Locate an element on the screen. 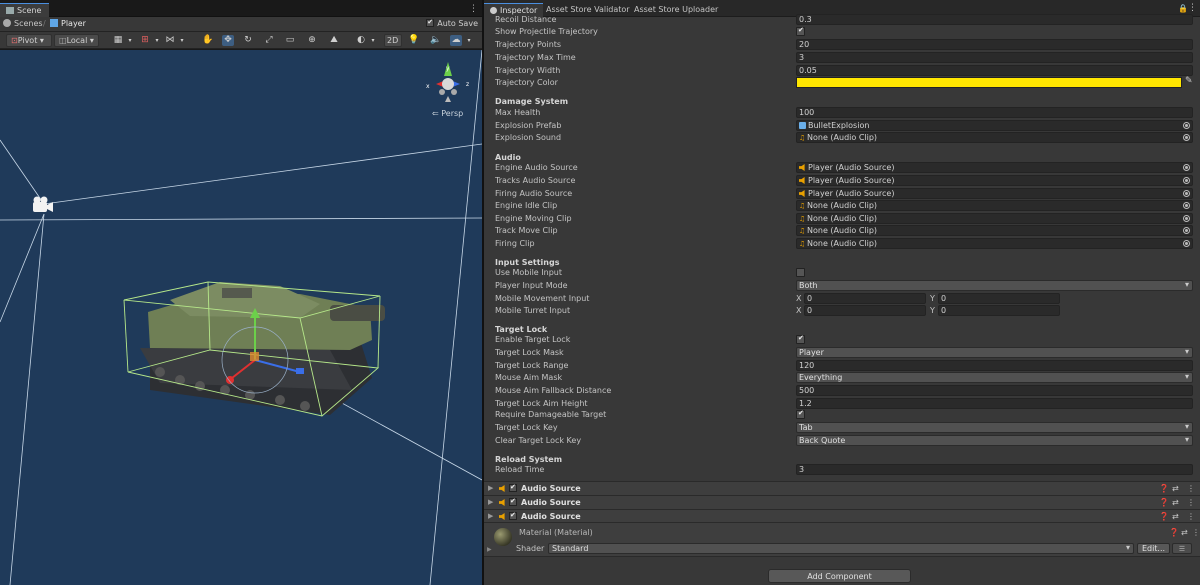 The width and height of the screenshot is (1200, 585). show-trajectory-checkbox is located at coordinates (800, 31).